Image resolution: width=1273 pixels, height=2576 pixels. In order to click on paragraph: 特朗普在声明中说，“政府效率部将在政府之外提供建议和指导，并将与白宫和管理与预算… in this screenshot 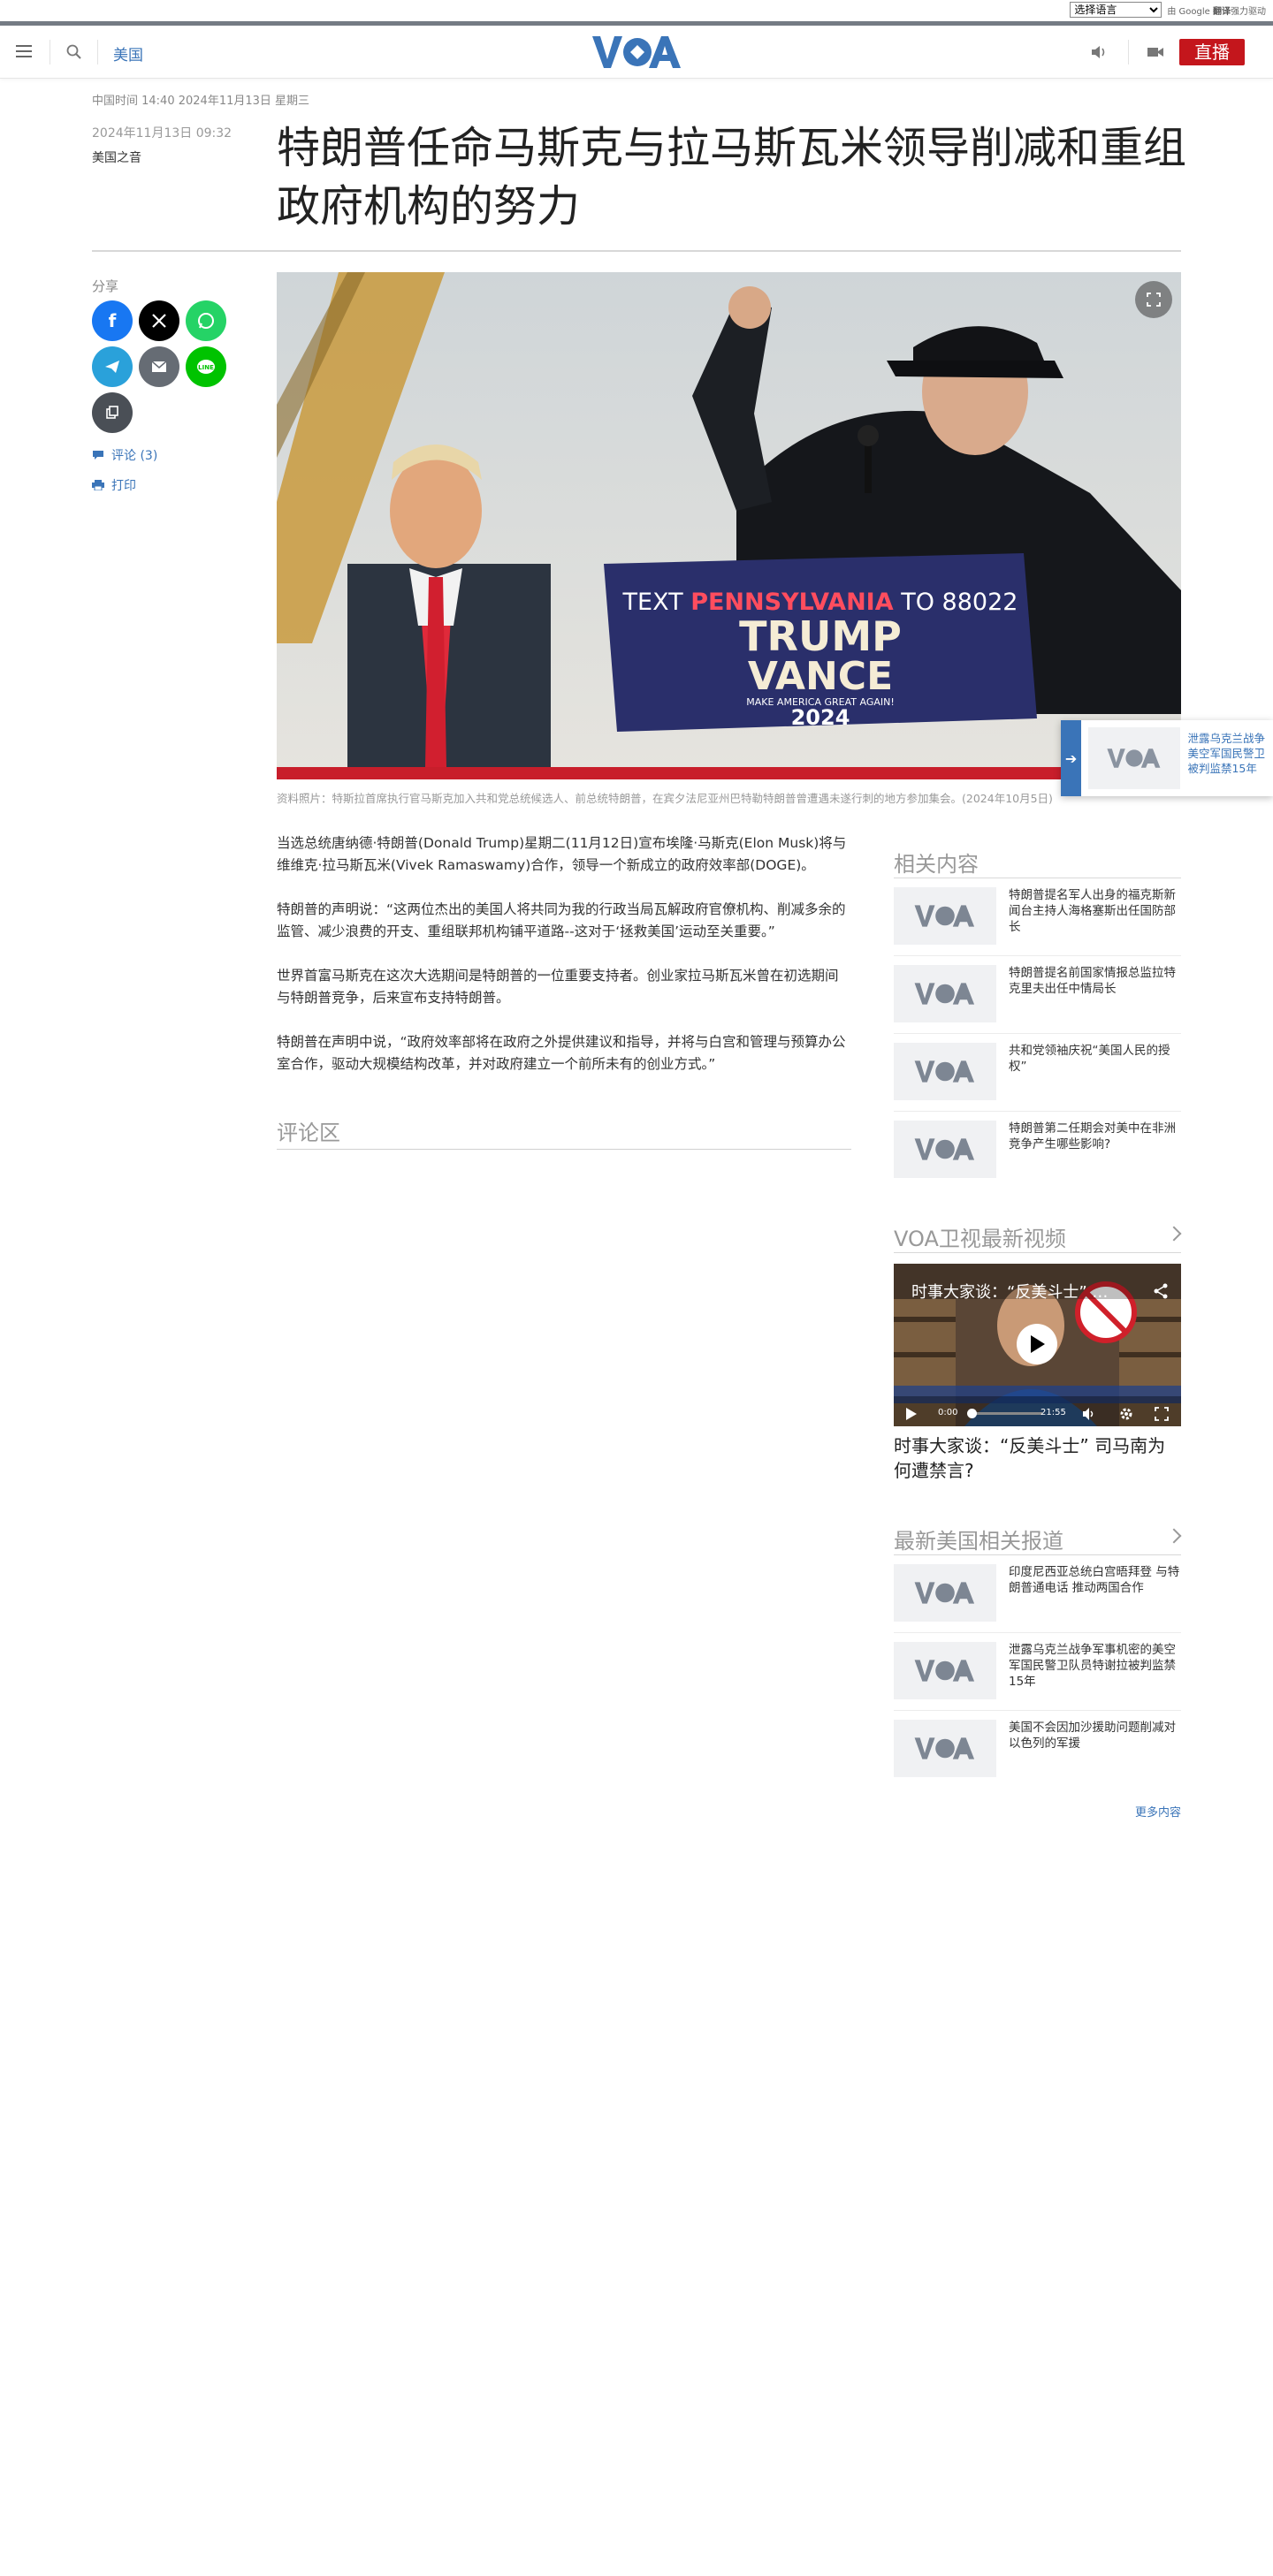, I will do `click(561, 1053)`.